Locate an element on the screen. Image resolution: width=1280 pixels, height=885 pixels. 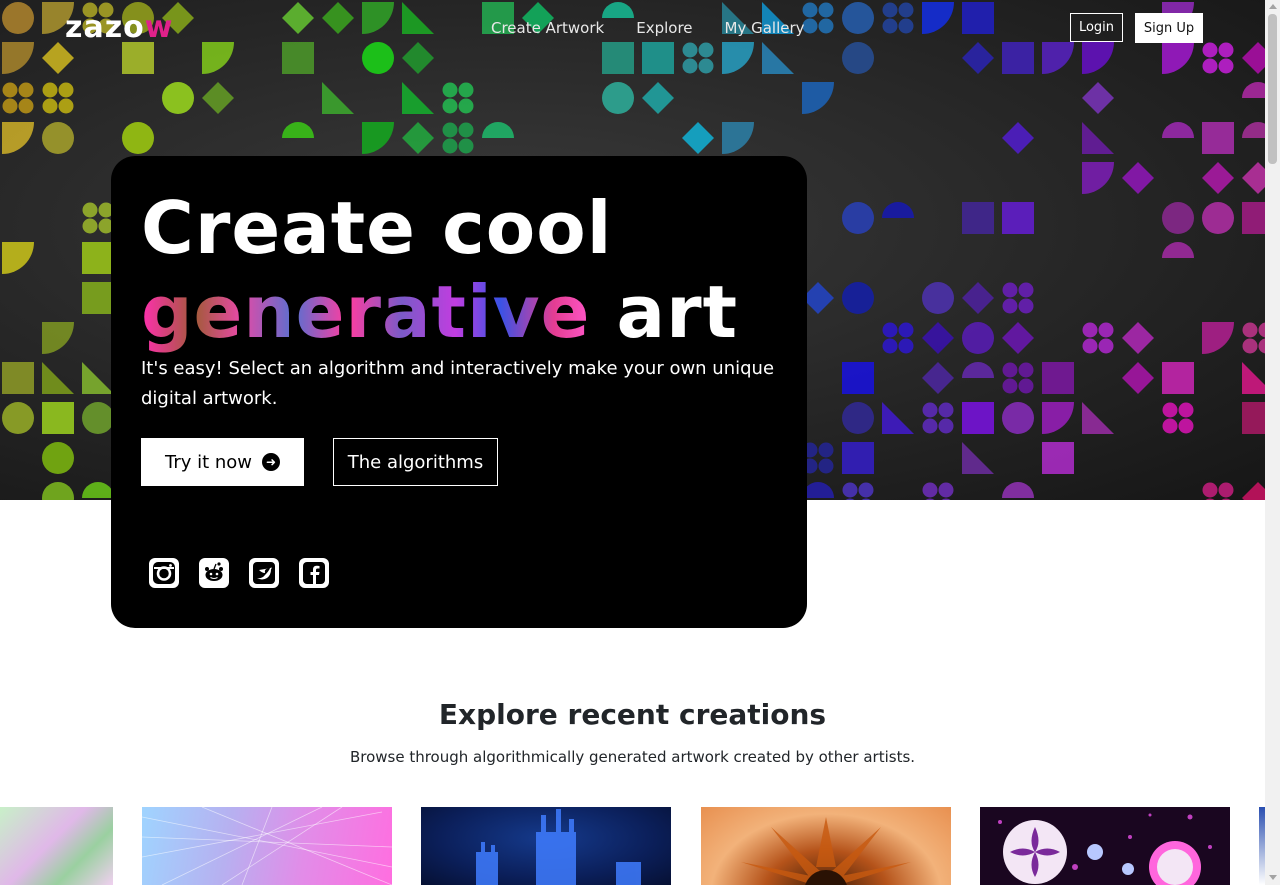
twitter-icon is located at coordinates (264, 573).